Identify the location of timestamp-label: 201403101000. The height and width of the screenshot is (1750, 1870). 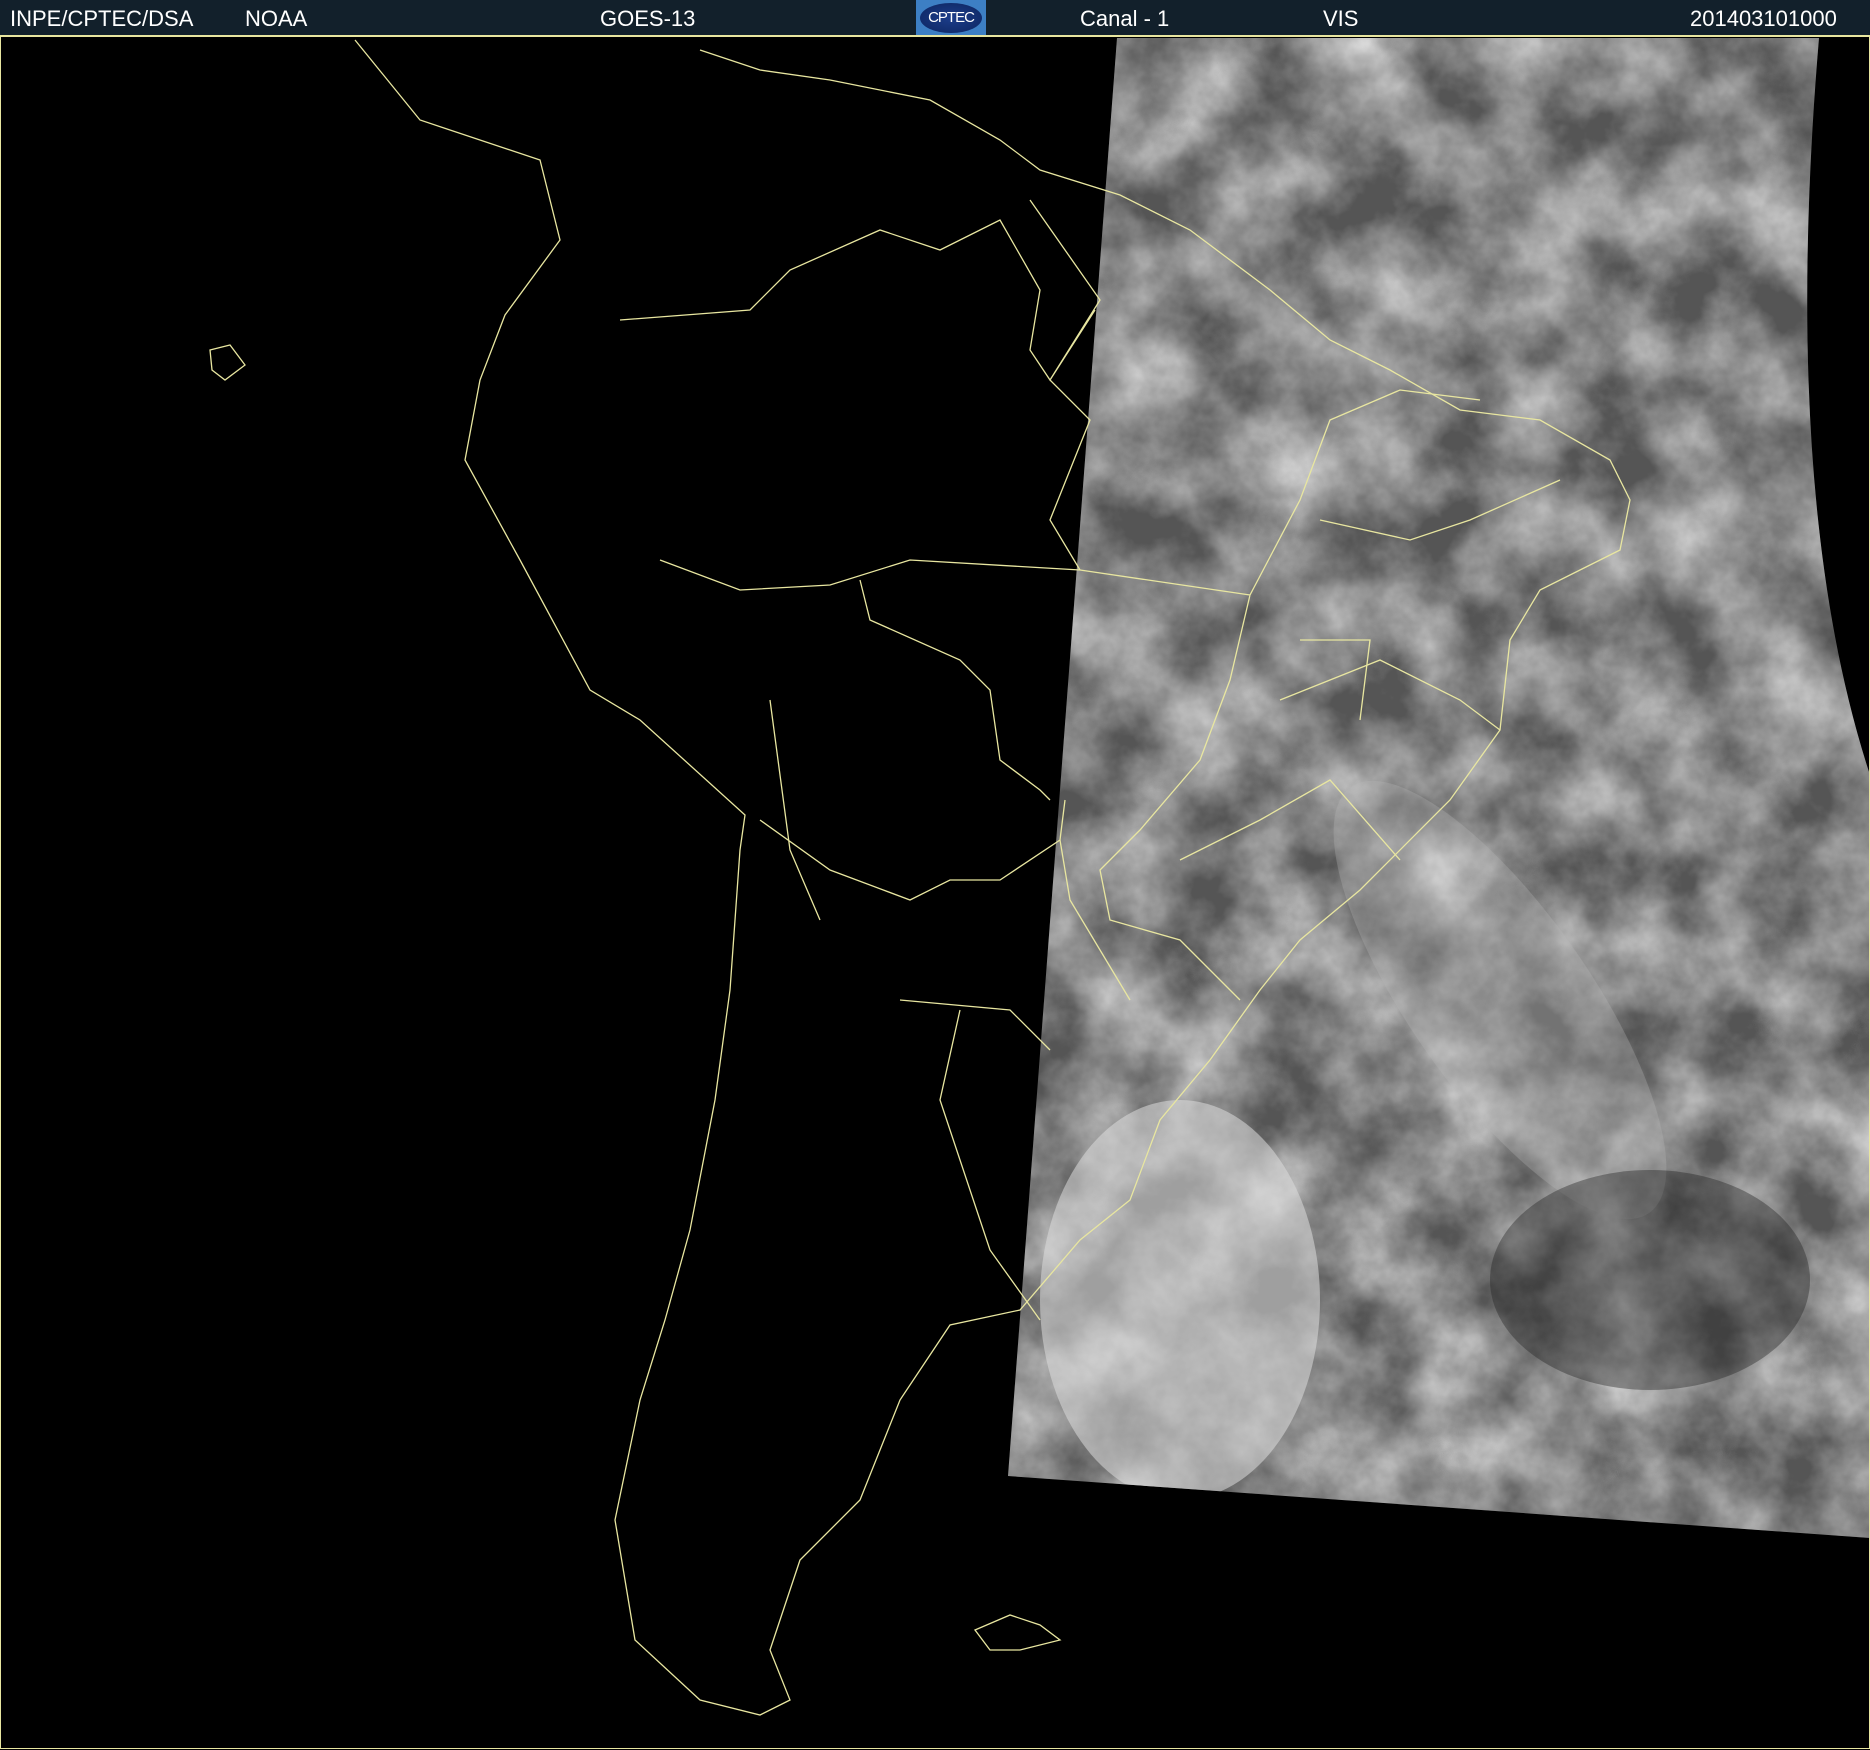
(1763, 18).